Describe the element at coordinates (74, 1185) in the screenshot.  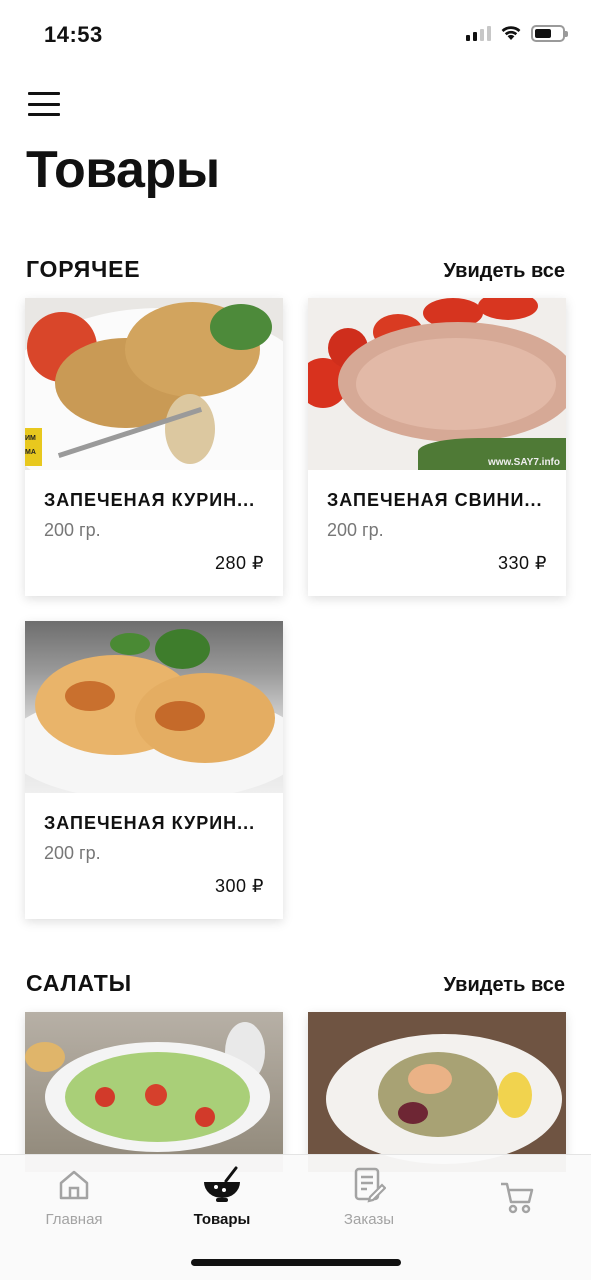
I see `home-icon` at that location.